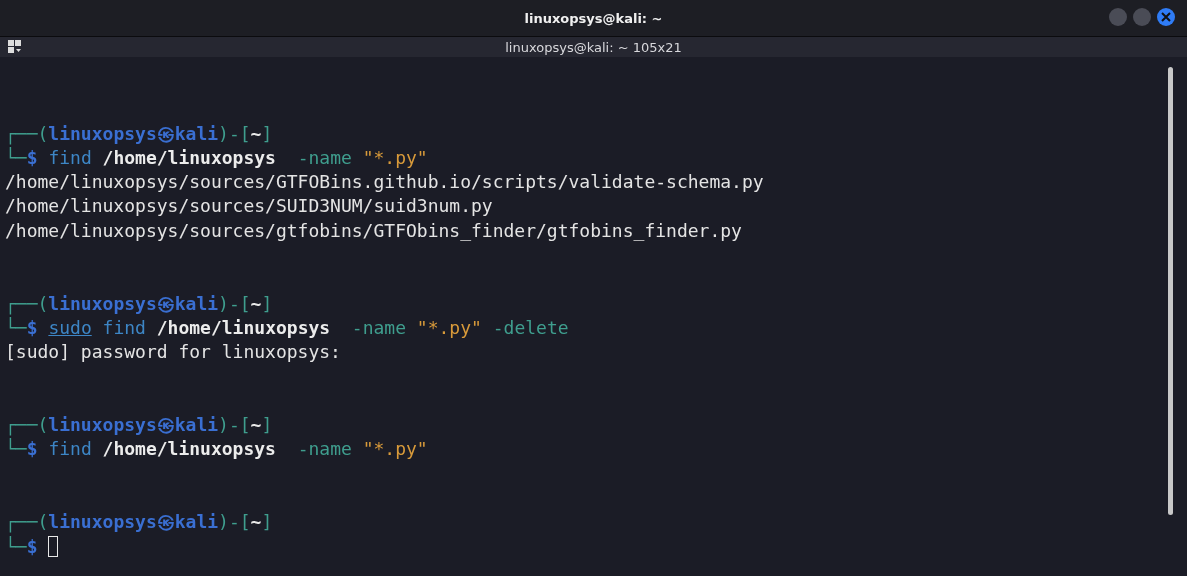 This screenshot has width=1187, height=576. I want to click on close-button, so click(1166, 17).